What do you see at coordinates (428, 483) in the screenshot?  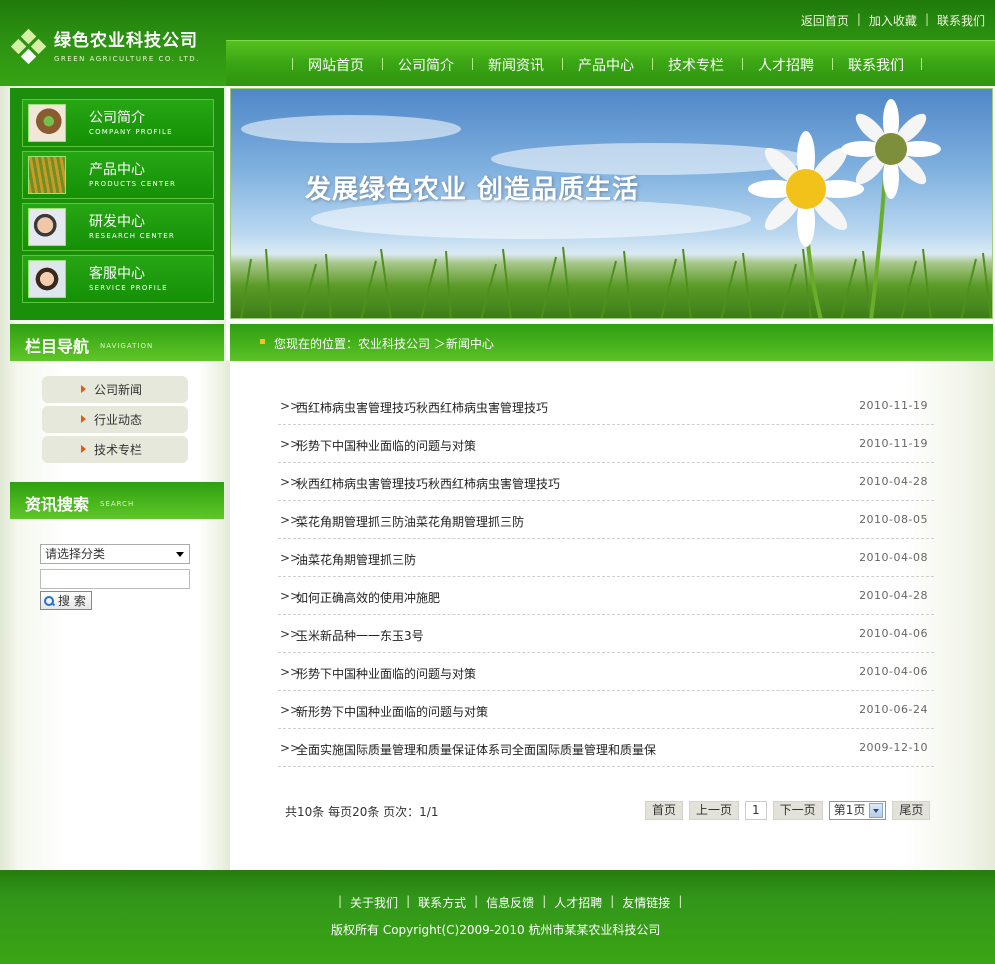 I see `news-title: 秋西红柿病虫害管理技巧秋西红柿病虫害管理技巧` at bounding box center [428, 483].